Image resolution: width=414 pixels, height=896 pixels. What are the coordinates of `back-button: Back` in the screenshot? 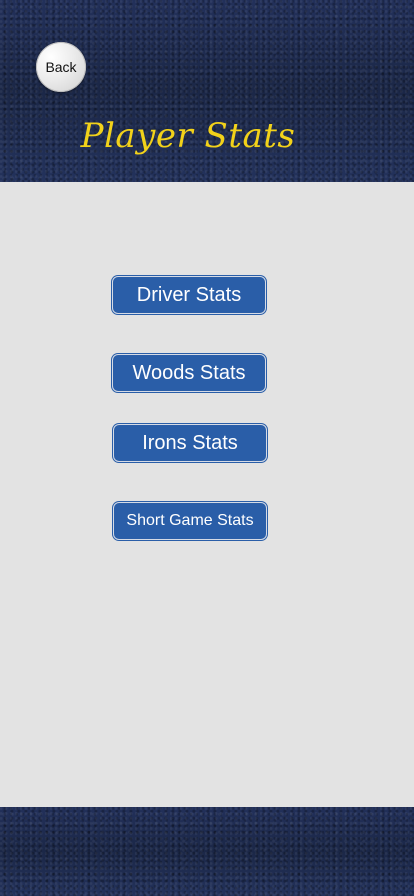 It's located at (61, 67).